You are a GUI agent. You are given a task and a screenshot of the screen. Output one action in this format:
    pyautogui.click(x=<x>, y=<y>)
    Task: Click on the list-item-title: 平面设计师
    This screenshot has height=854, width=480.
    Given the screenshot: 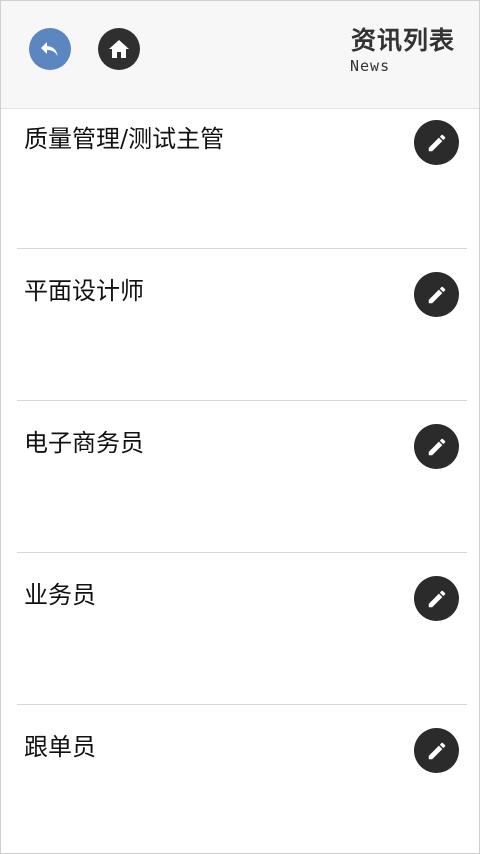 What is the action you would take?
    pyautogui.click(x=84, y=291)
    